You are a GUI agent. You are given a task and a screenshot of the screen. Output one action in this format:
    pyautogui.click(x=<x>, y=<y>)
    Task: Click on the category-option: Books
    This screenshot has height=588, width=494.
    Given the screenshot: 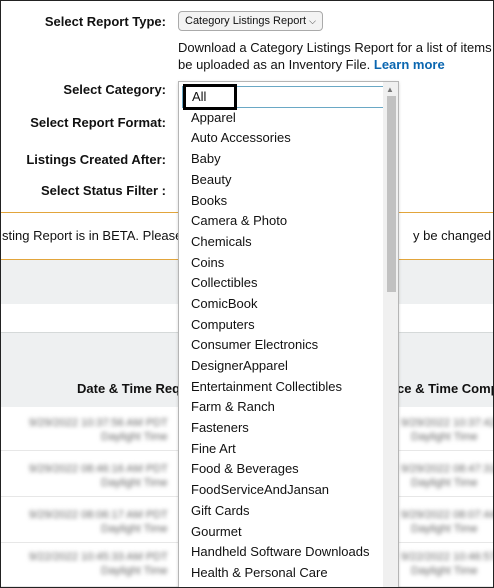 What is the action you would take?
    pyautogui.click(x=209, y=201)
    